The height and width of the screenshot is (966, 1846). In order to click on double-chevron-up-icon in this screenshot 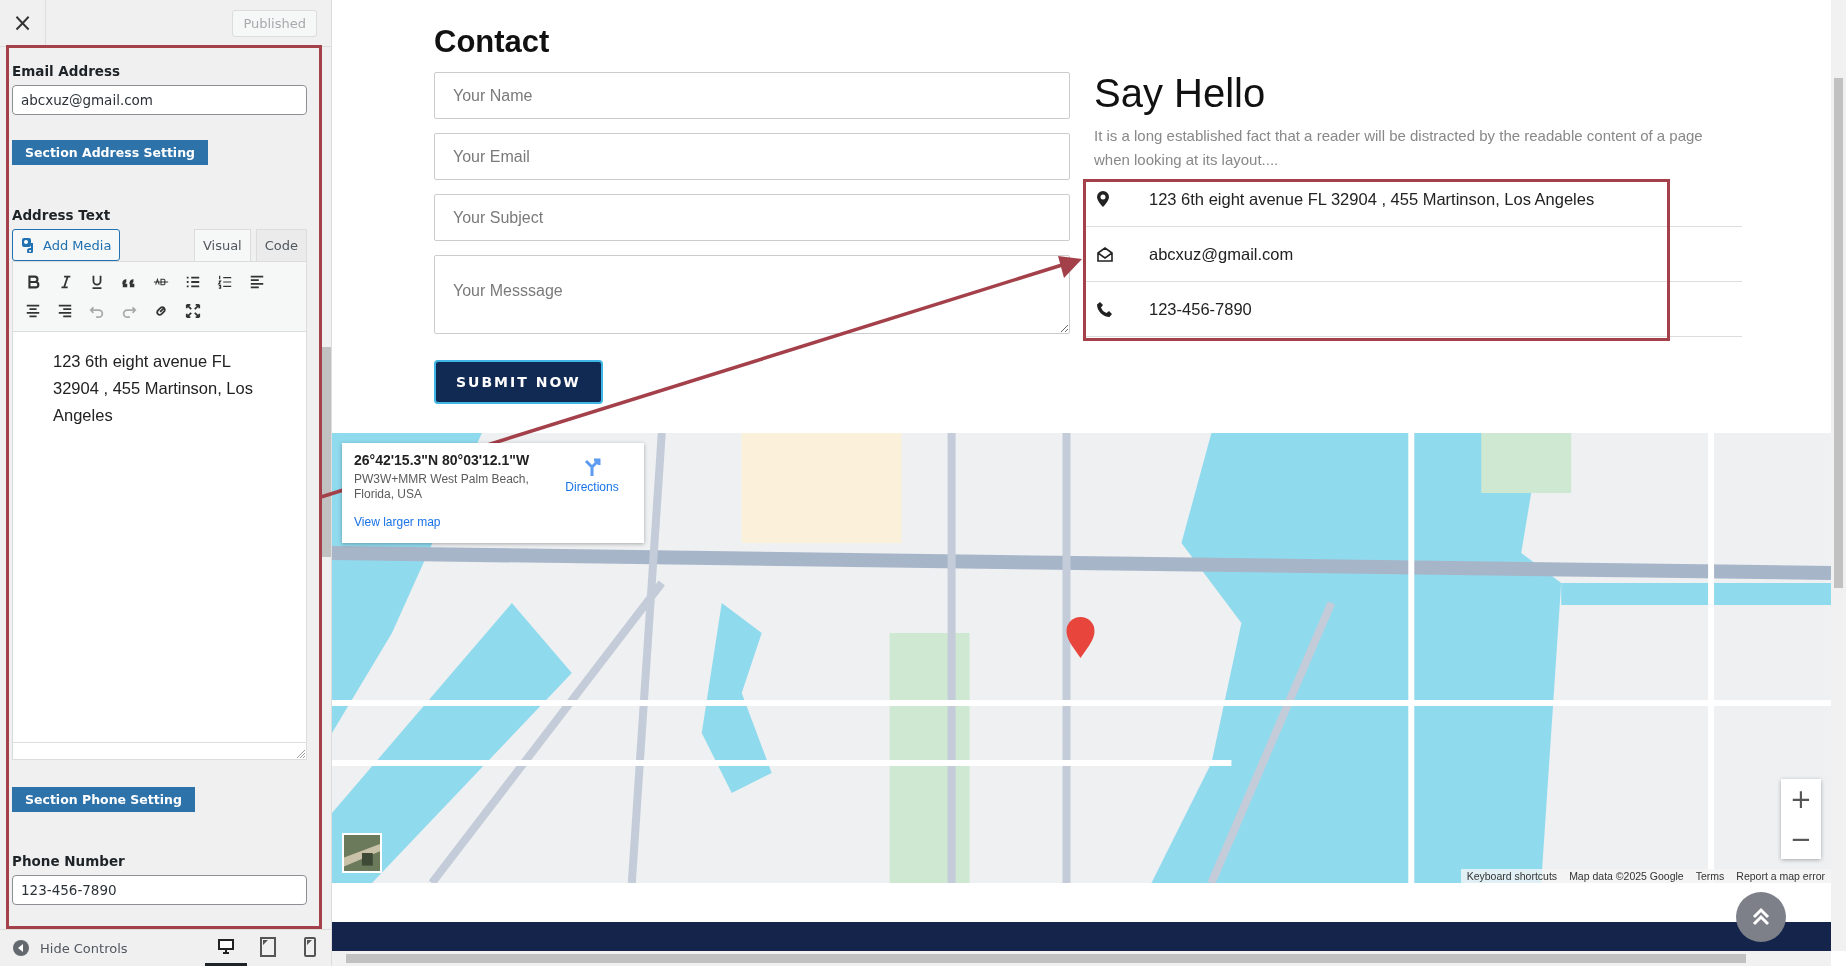, I will do `click(1761, 917)`.